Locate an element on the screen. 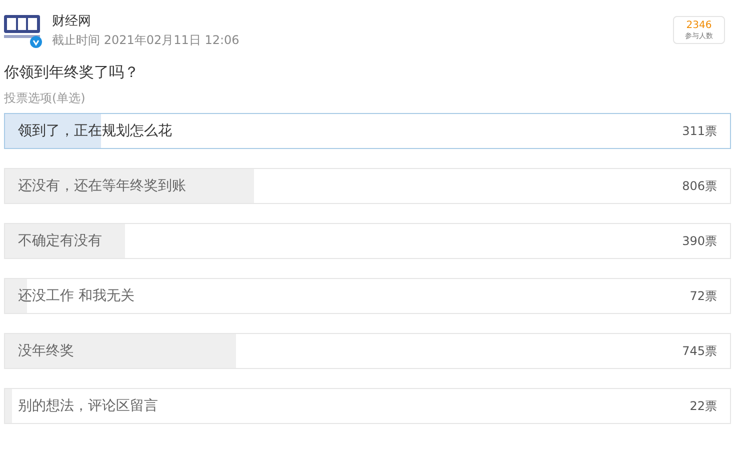  option-text: 领到了，正在规划怎么花 is located at coordinates (95, 131).